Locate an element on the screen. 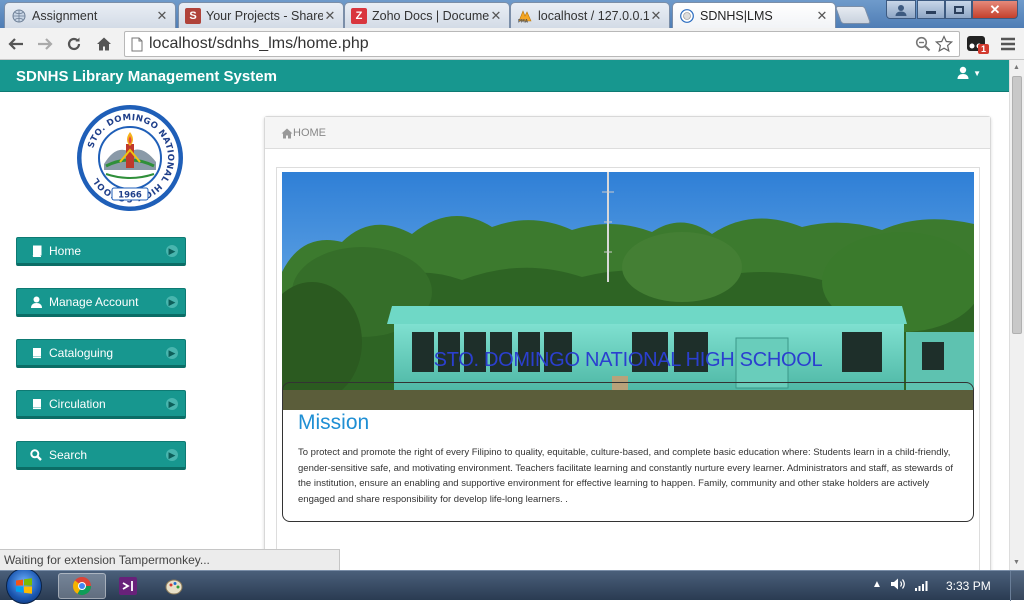 This screenshot has width=1024, height=604. tab-assignment: Assignment ✕ is located at coordinates (90, 15).